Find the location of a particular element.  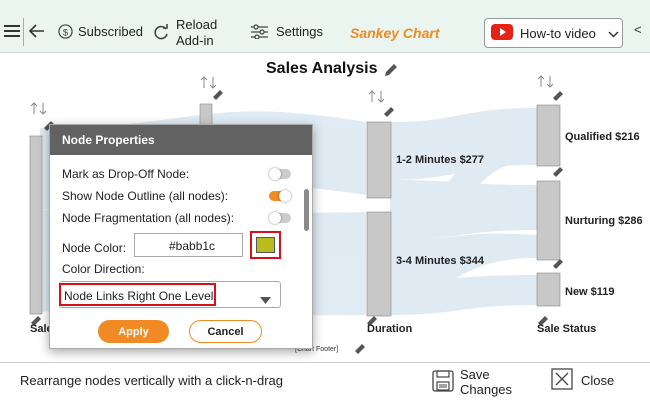

dollar-circle-icon: $ is located at coordinates (65, 31).